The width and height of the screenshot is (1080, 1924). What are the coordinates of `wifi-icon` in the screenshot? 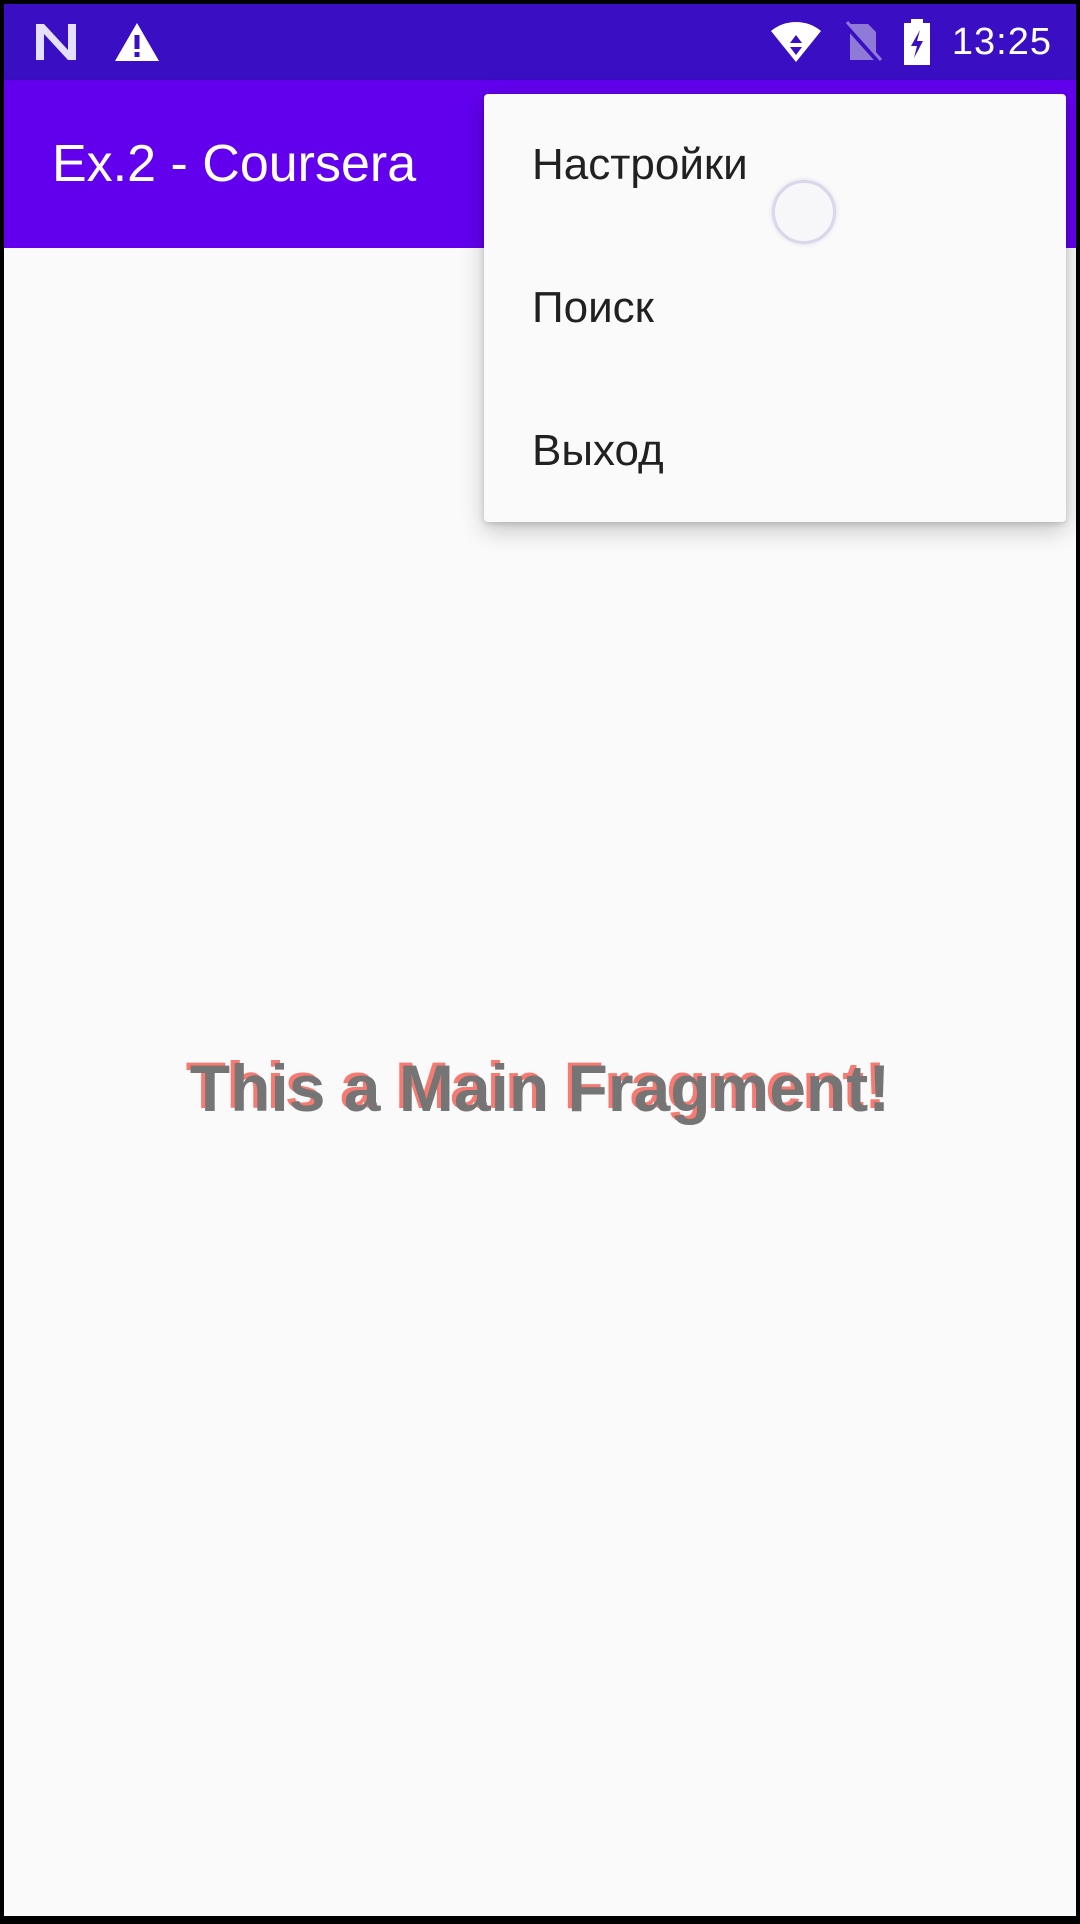 It's located at (796, 42).